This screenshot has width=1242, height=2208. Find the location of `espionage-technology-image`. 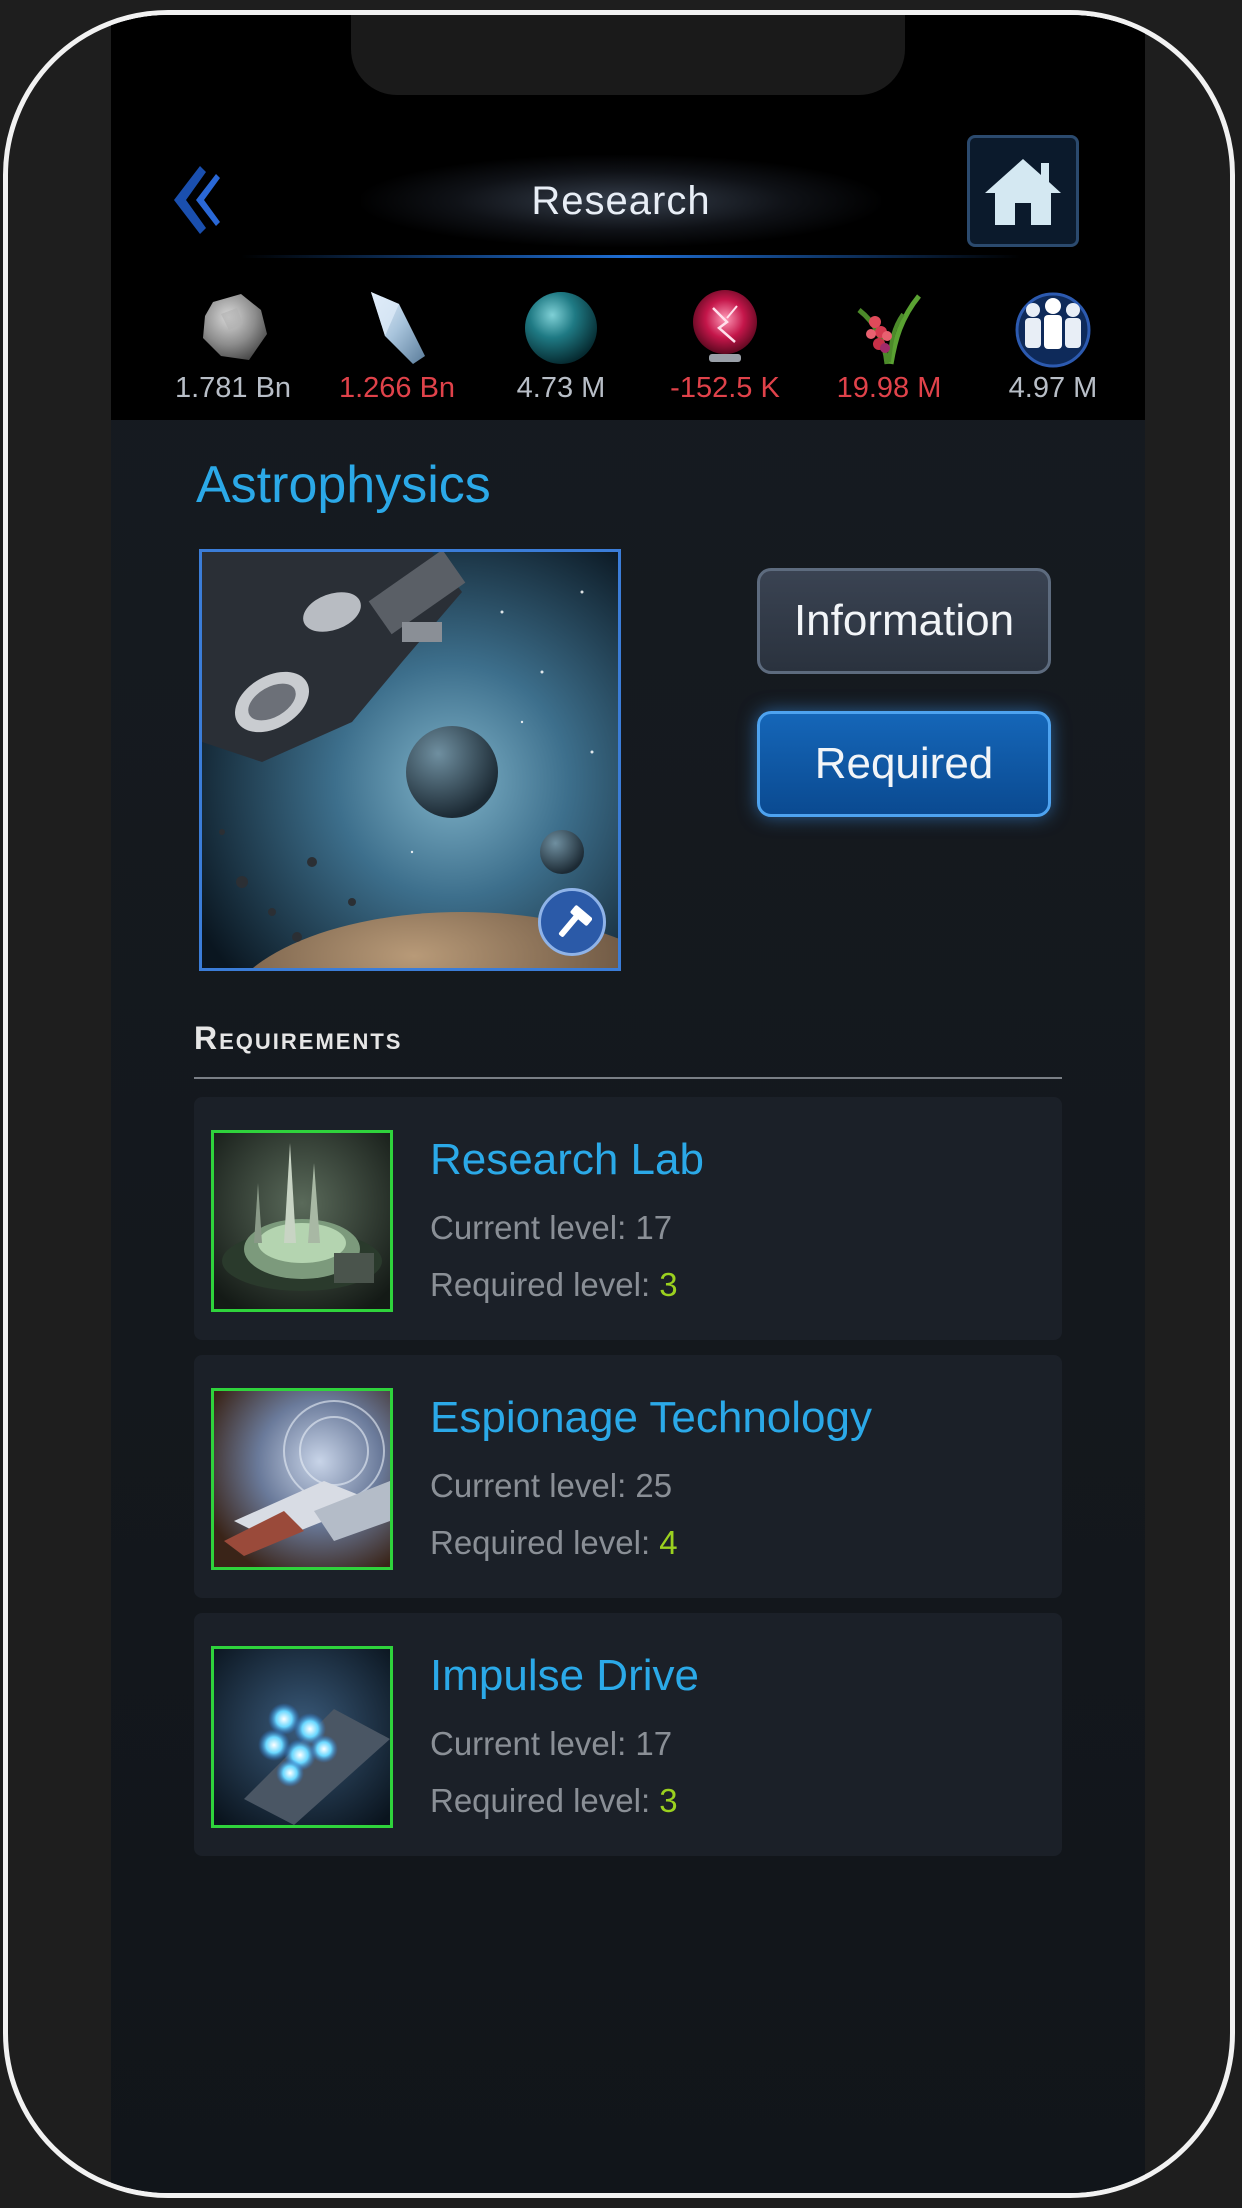

espionage-technology-image is located at coordinates (302, 1479).